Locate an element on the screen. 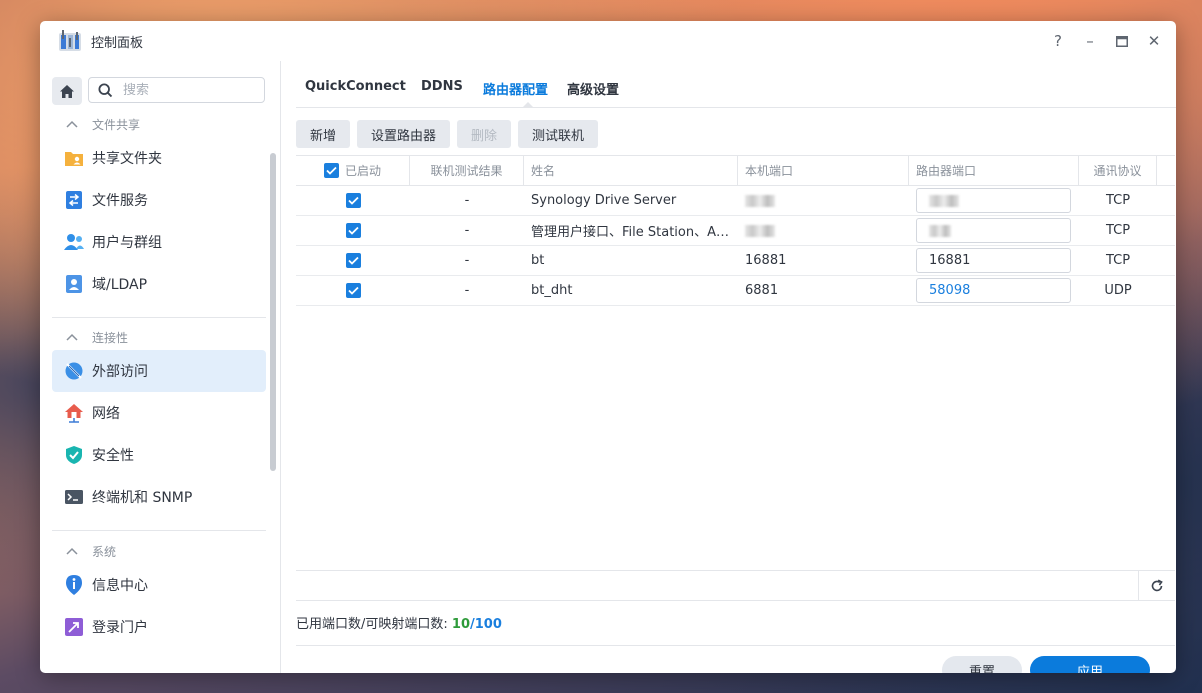 This screenshot has width=1202, height=693. close-button: ✕ is located at coordinates (1154, 41).